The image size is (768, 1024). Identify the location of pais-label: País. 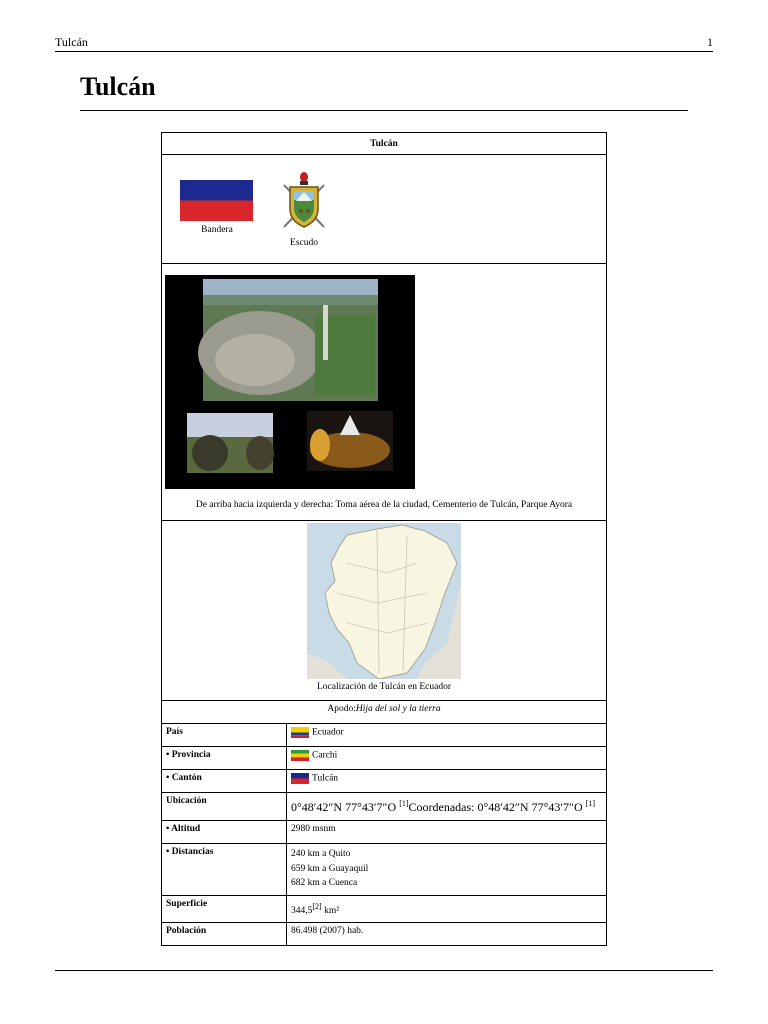
(224, 735).